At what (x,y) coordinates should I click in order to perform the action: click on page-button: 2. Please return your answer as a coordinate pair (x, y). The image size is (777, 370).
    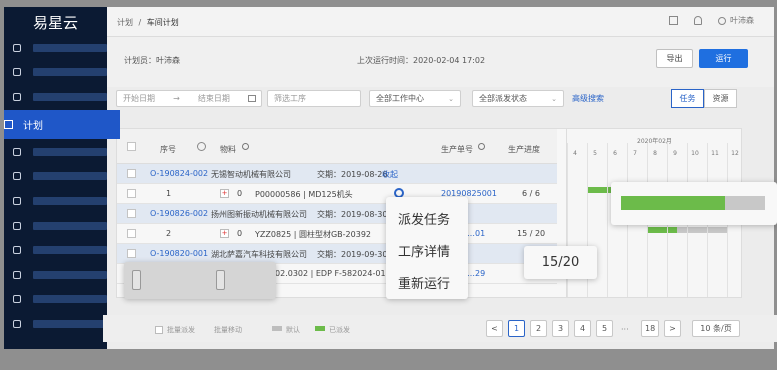
    Looking at the image, I should click on (538, 328).